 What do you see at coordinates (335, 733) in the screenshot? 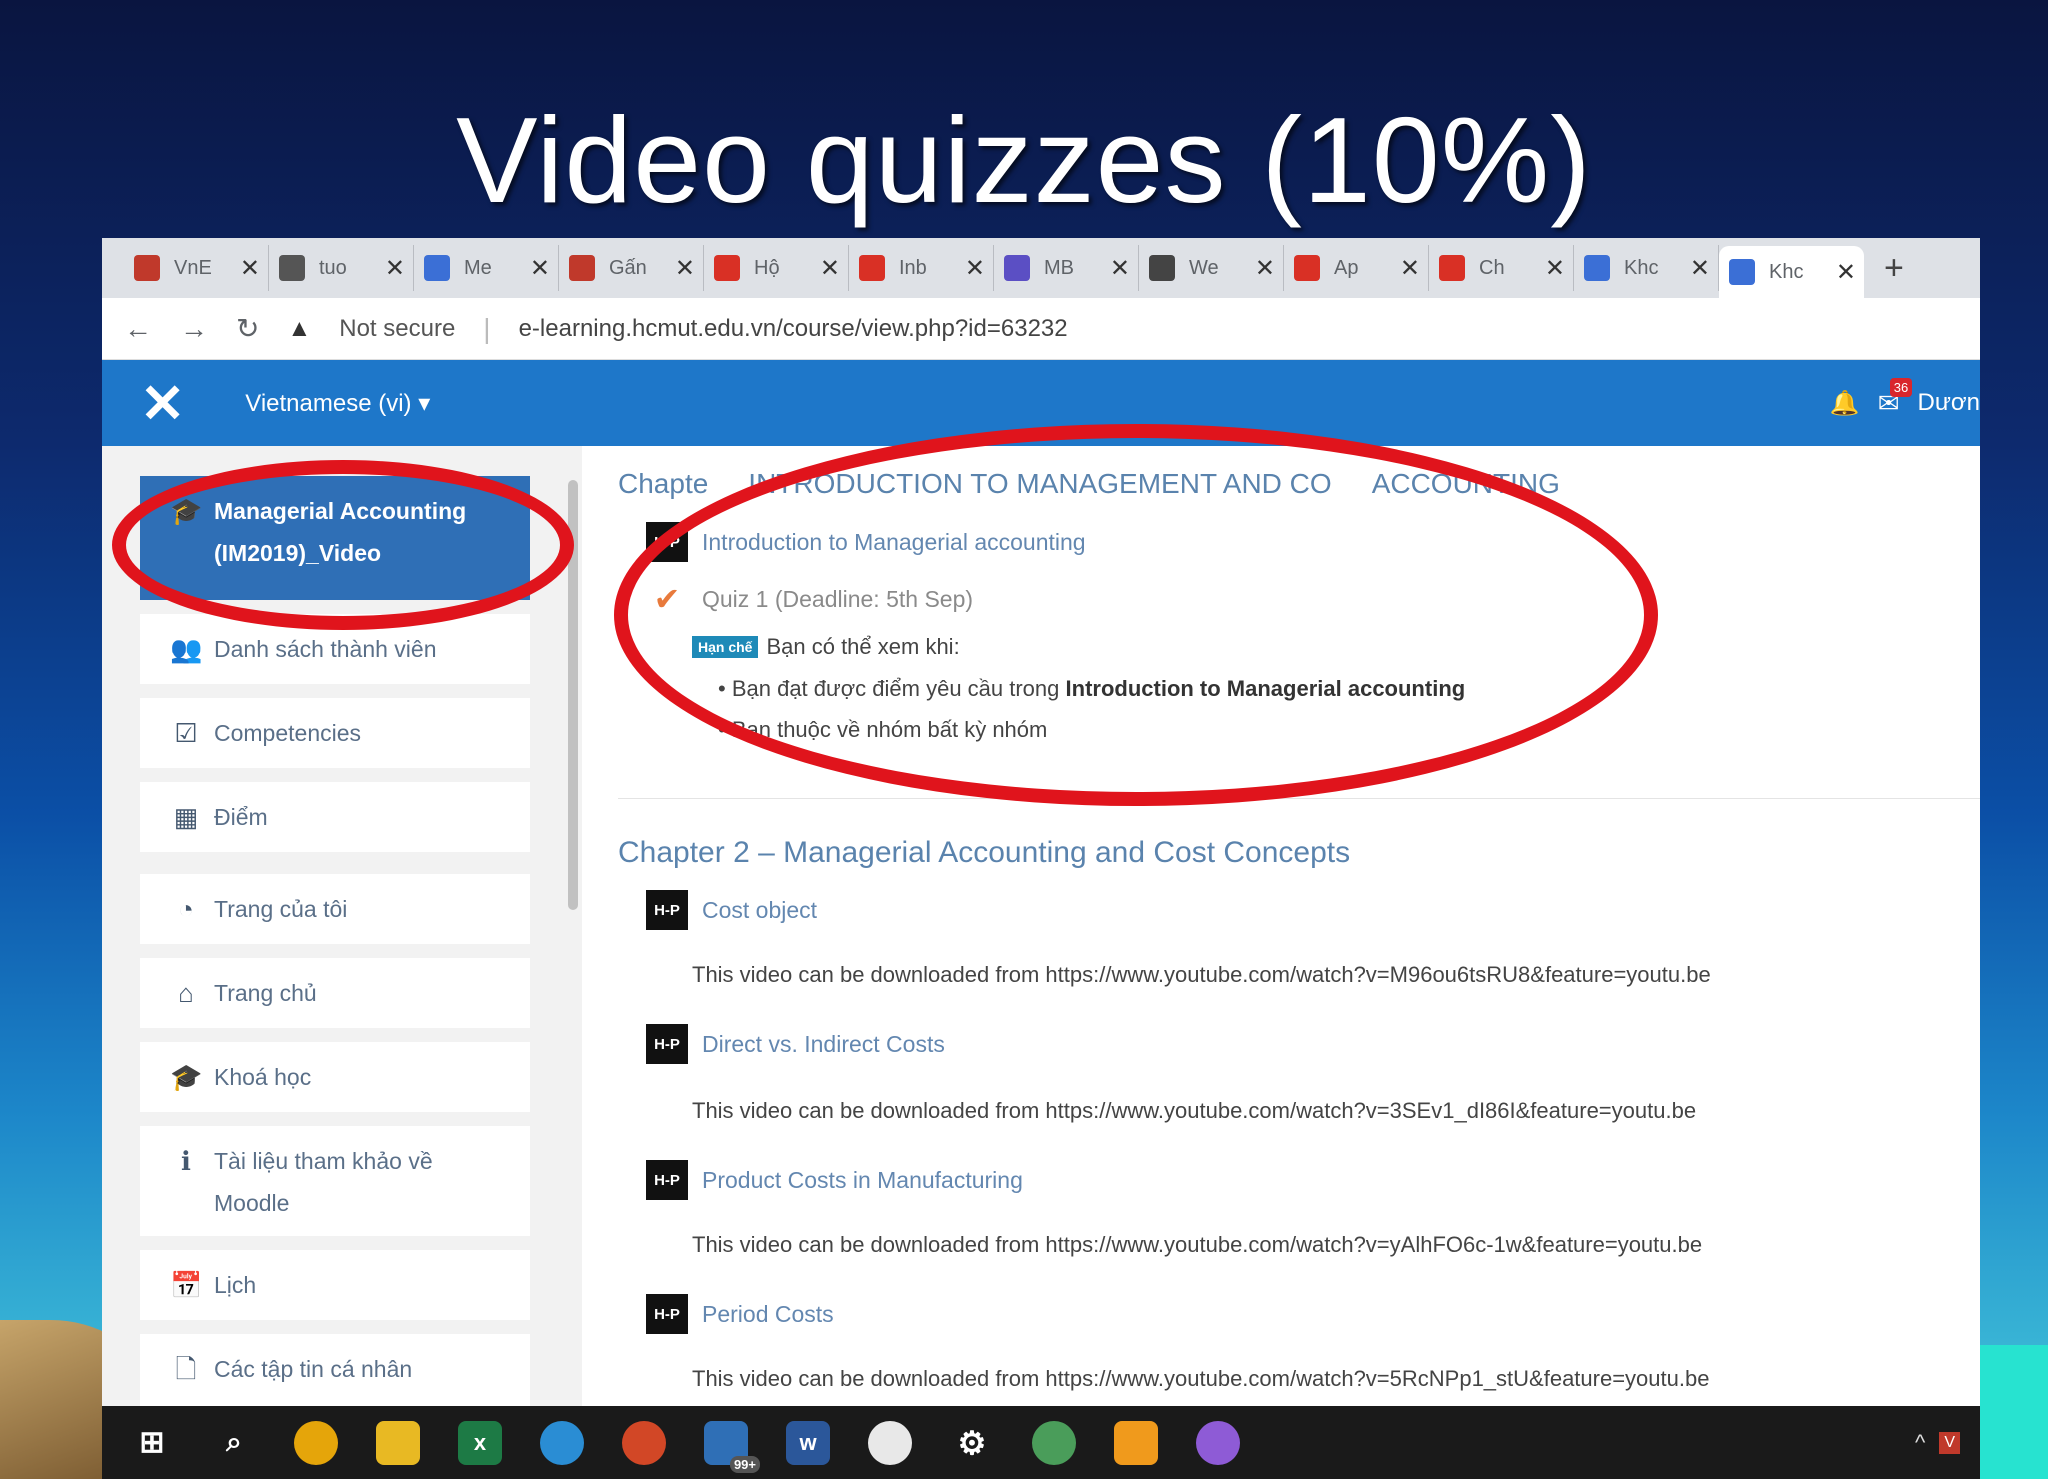
I see `sidebar-item-competencies: ☑ Competencies` at bounding box center [335, 733].